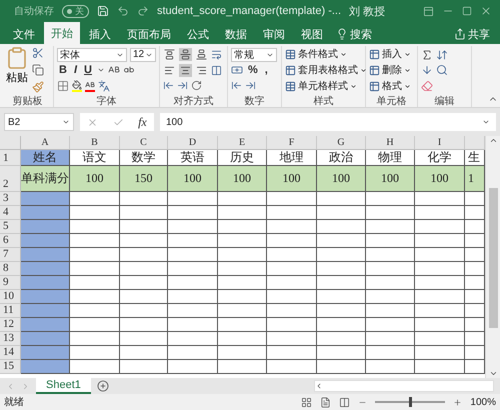 This screenshot has height=410, width=500. What do you see at coordinates (100, 34) in the screenshot?
I see `ribbon-tab: 插入` at bounding box center [100, 34].